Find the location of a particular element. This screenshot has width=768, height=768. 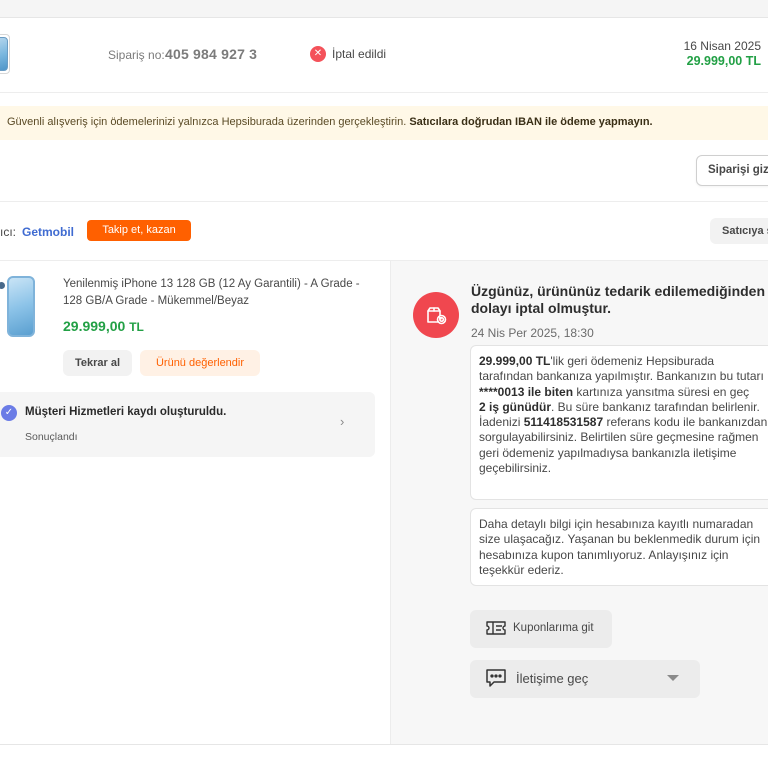

cancelled-icon: ✕ is located at coordinates (318, 54).